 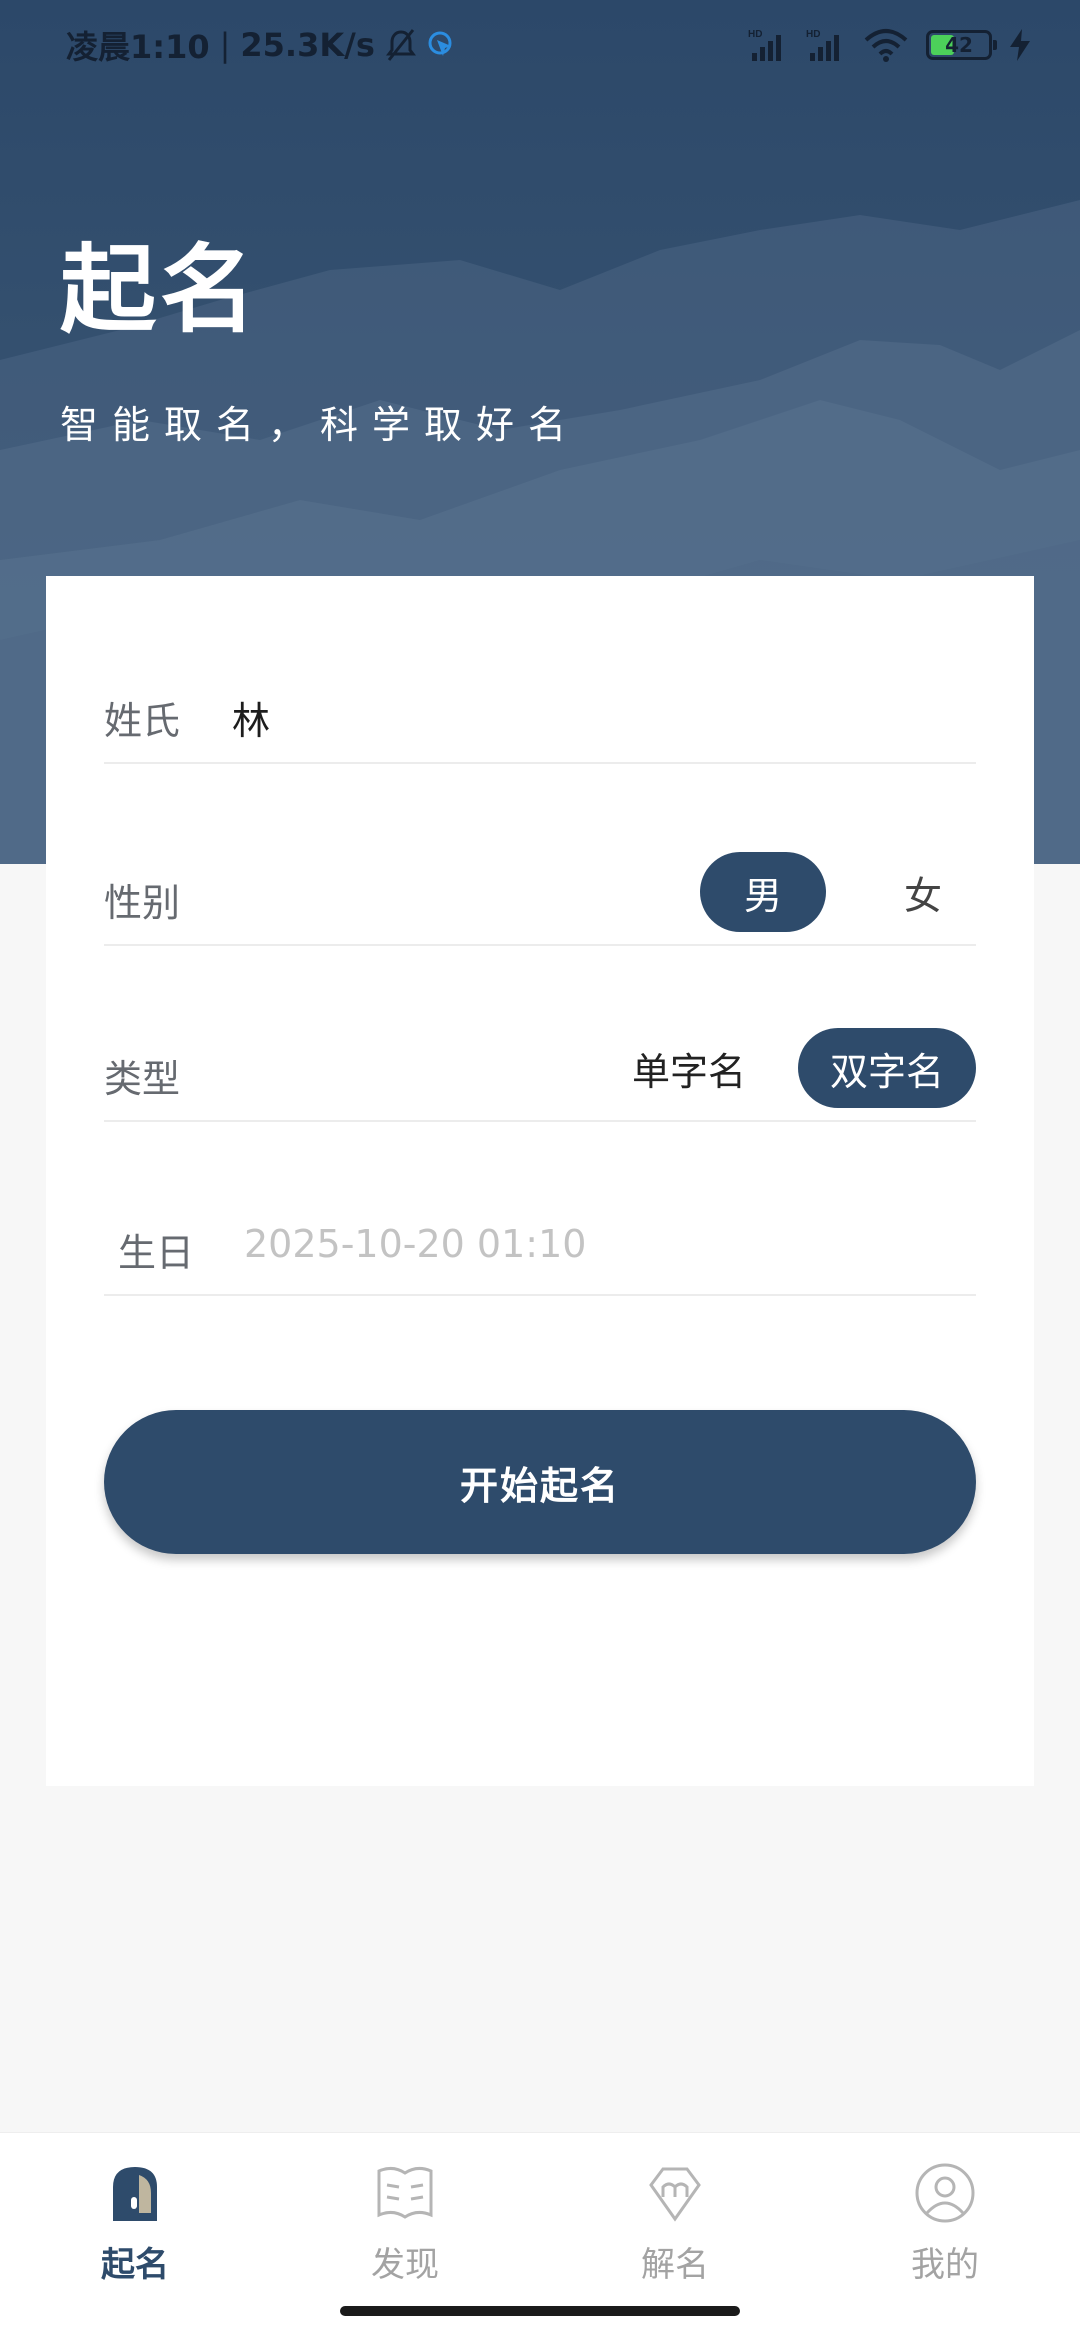 What do you see at coordinates (945, 2193) in the screenshot?
I see `person-icon` at bounding box center [945, 2193].